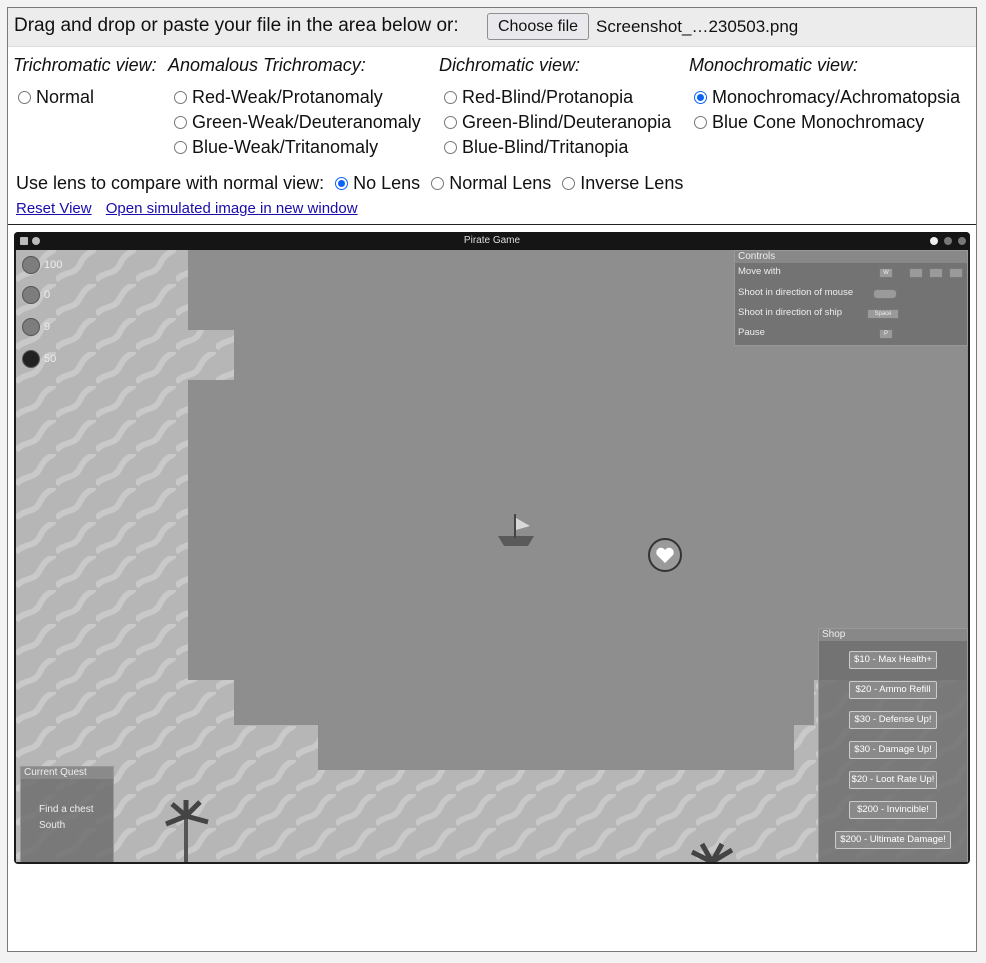  I want to click on option-deuteranopia: Green-Blind/Deuteranopia, so click(557, 122).